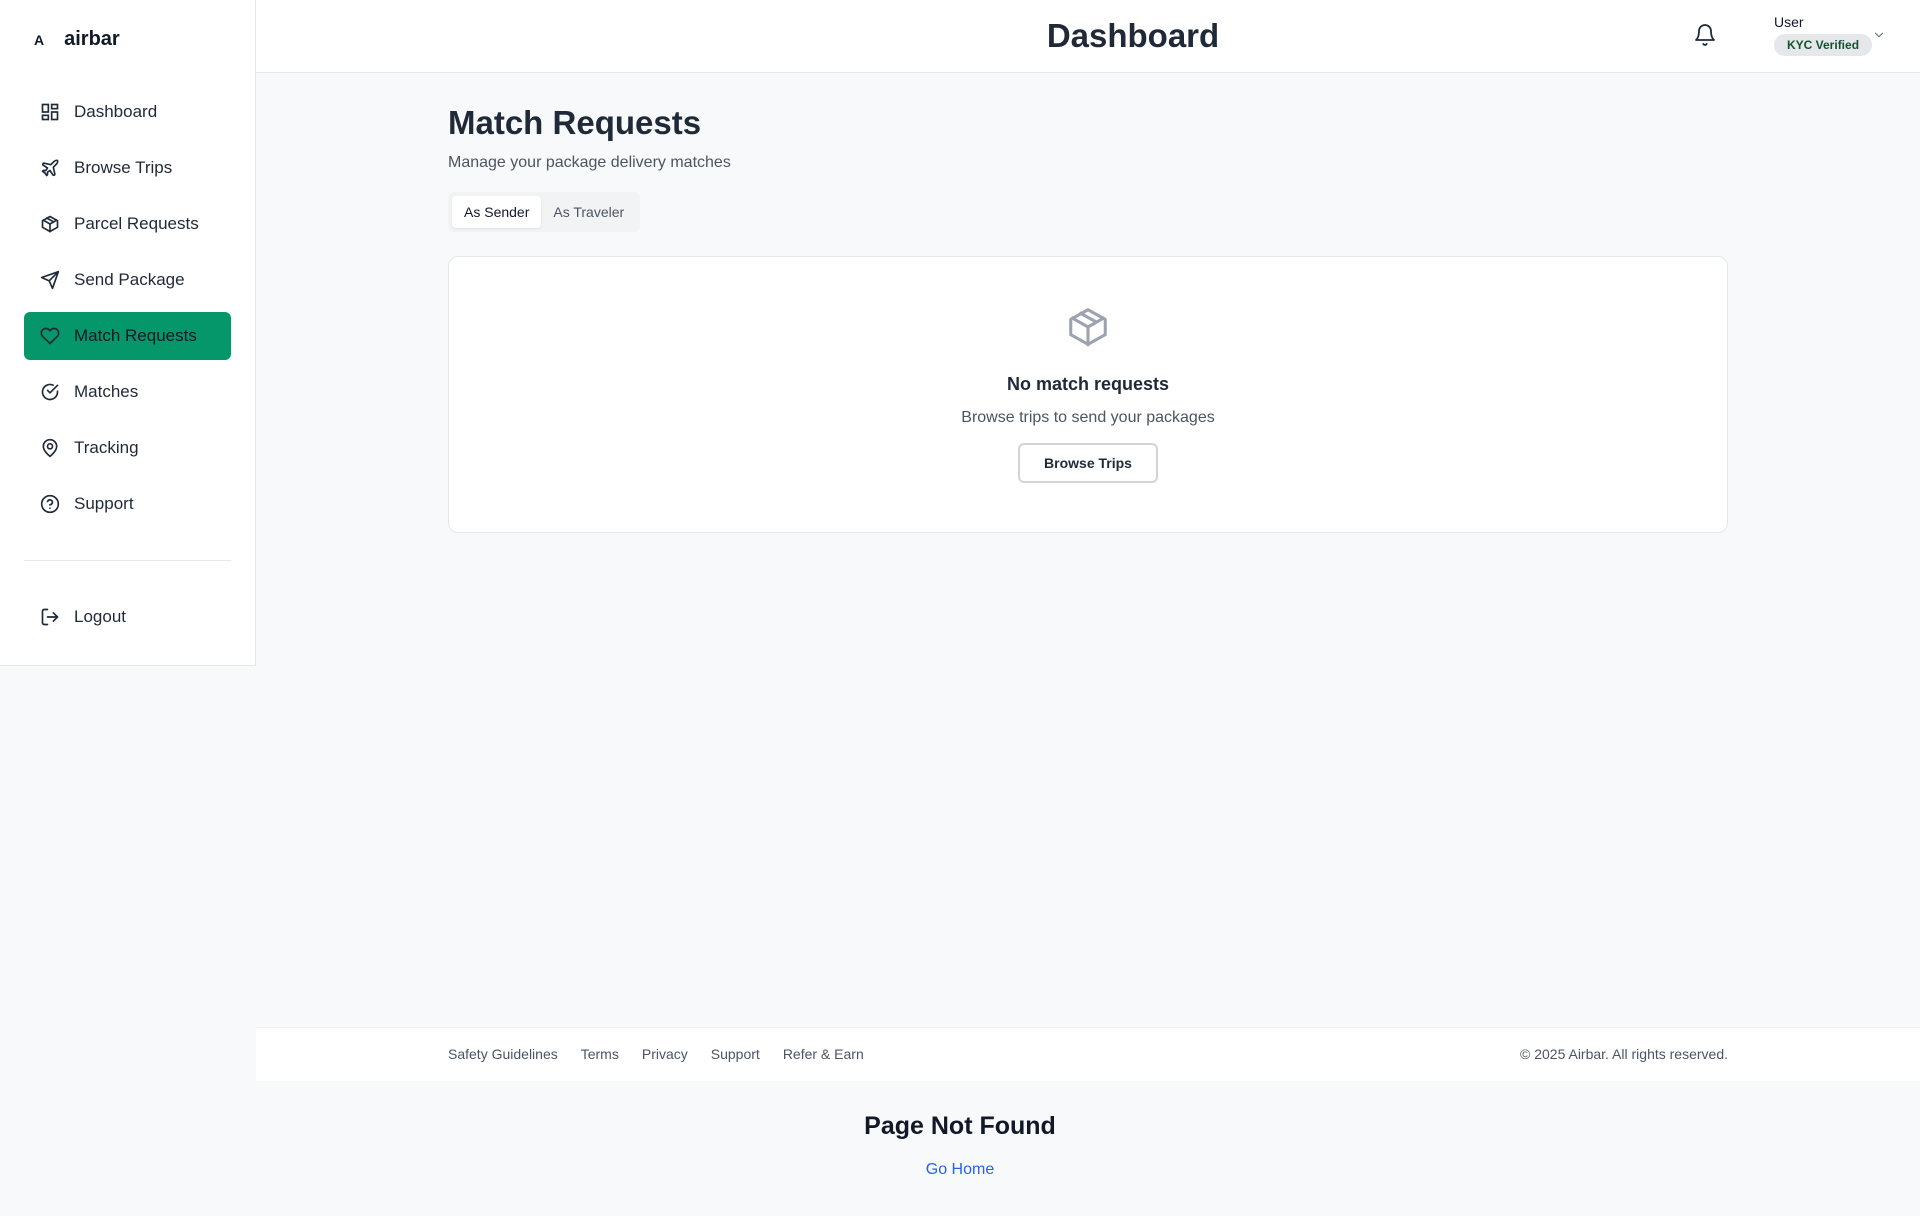 The image size is (1920, 1216). I want to click on sidebar-item-label: Matches, so click(106, 391).